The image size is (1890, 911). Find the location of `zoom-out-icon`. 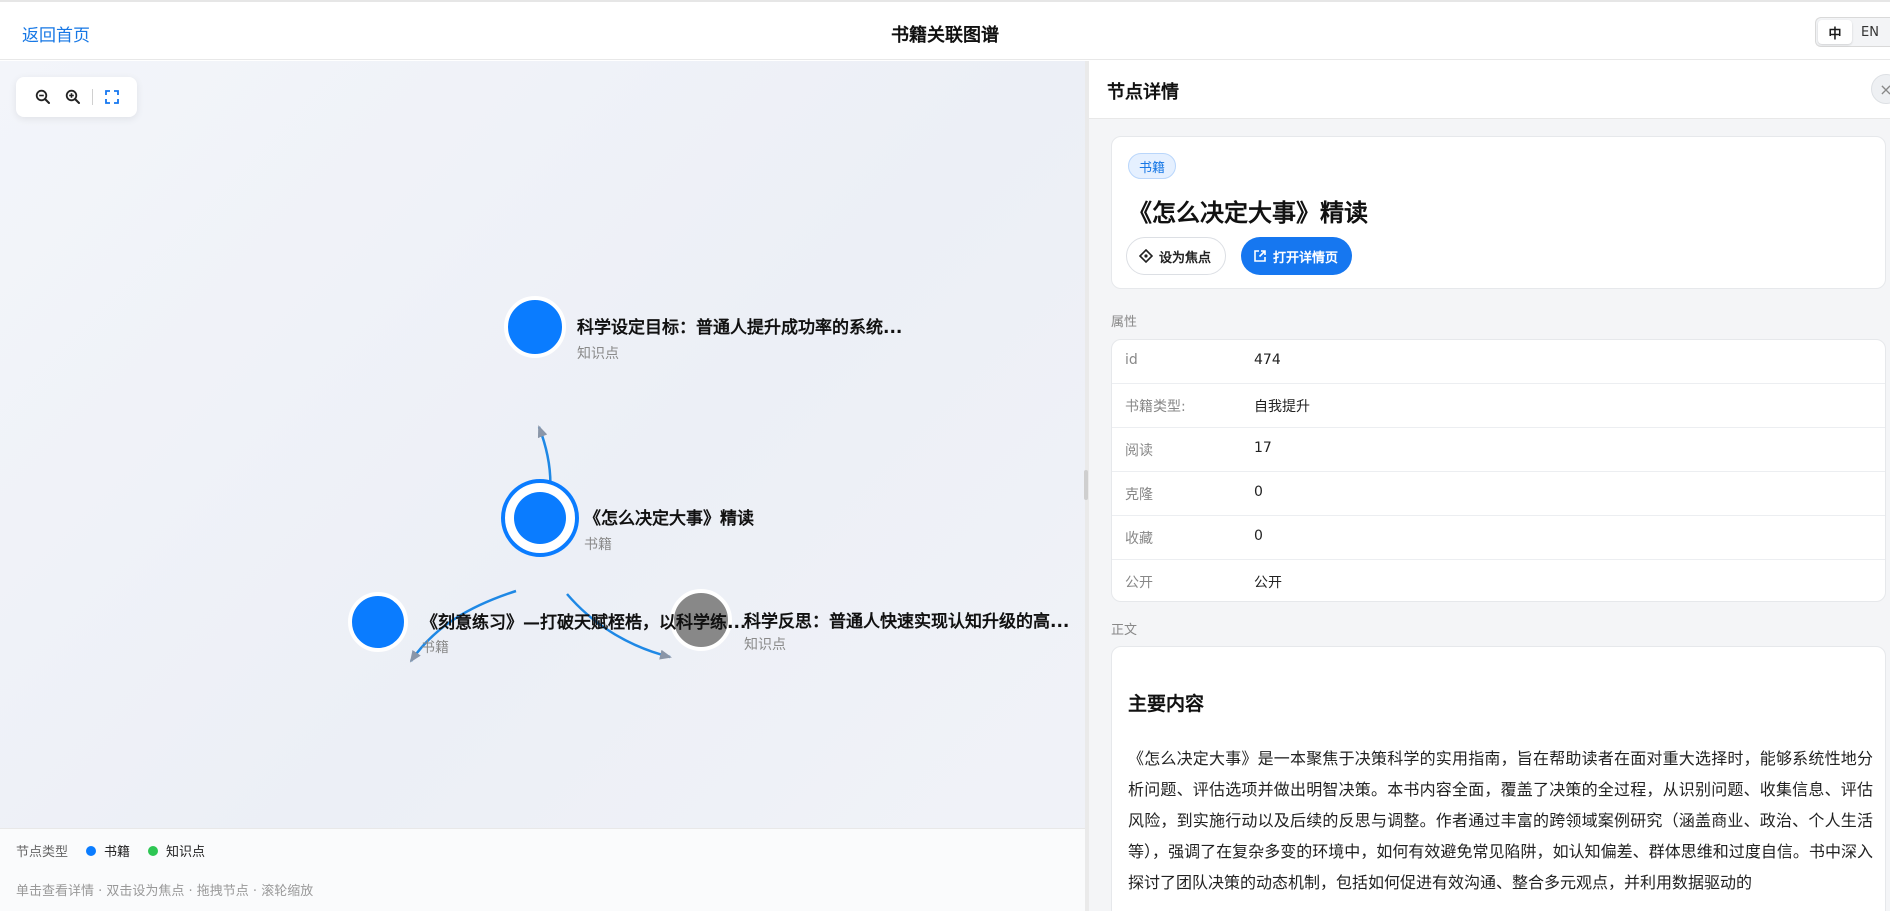

zoom-out-icon is located at coordinates (42, 96).